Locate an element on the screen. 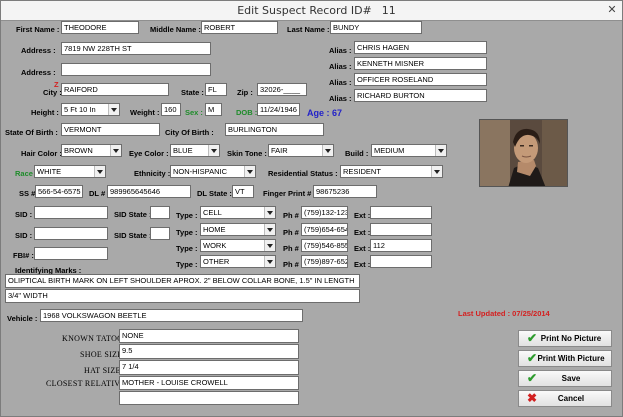  alias-label-4: Alias : is located at coordinates (340, 98).